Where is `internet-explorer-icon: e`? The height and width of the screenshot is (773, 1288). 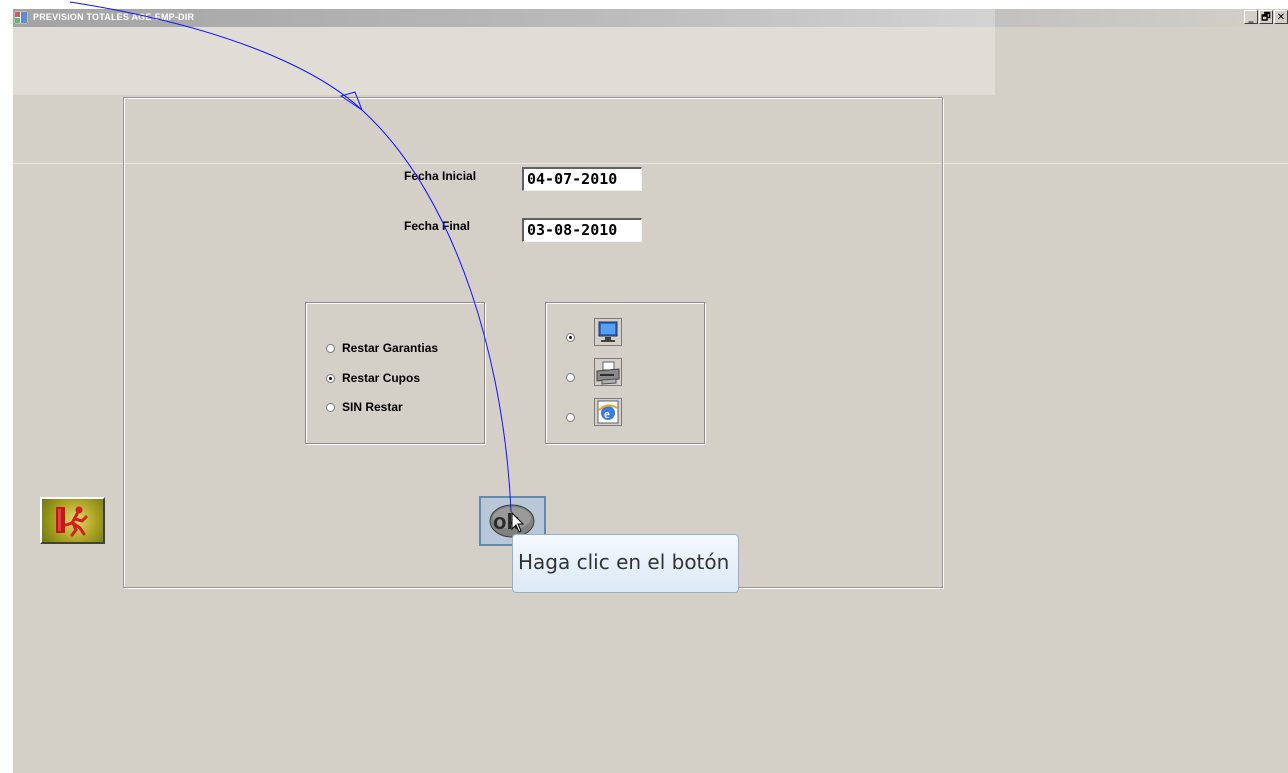 internet-explorer-icon: e is located at coordinates (608, 412).